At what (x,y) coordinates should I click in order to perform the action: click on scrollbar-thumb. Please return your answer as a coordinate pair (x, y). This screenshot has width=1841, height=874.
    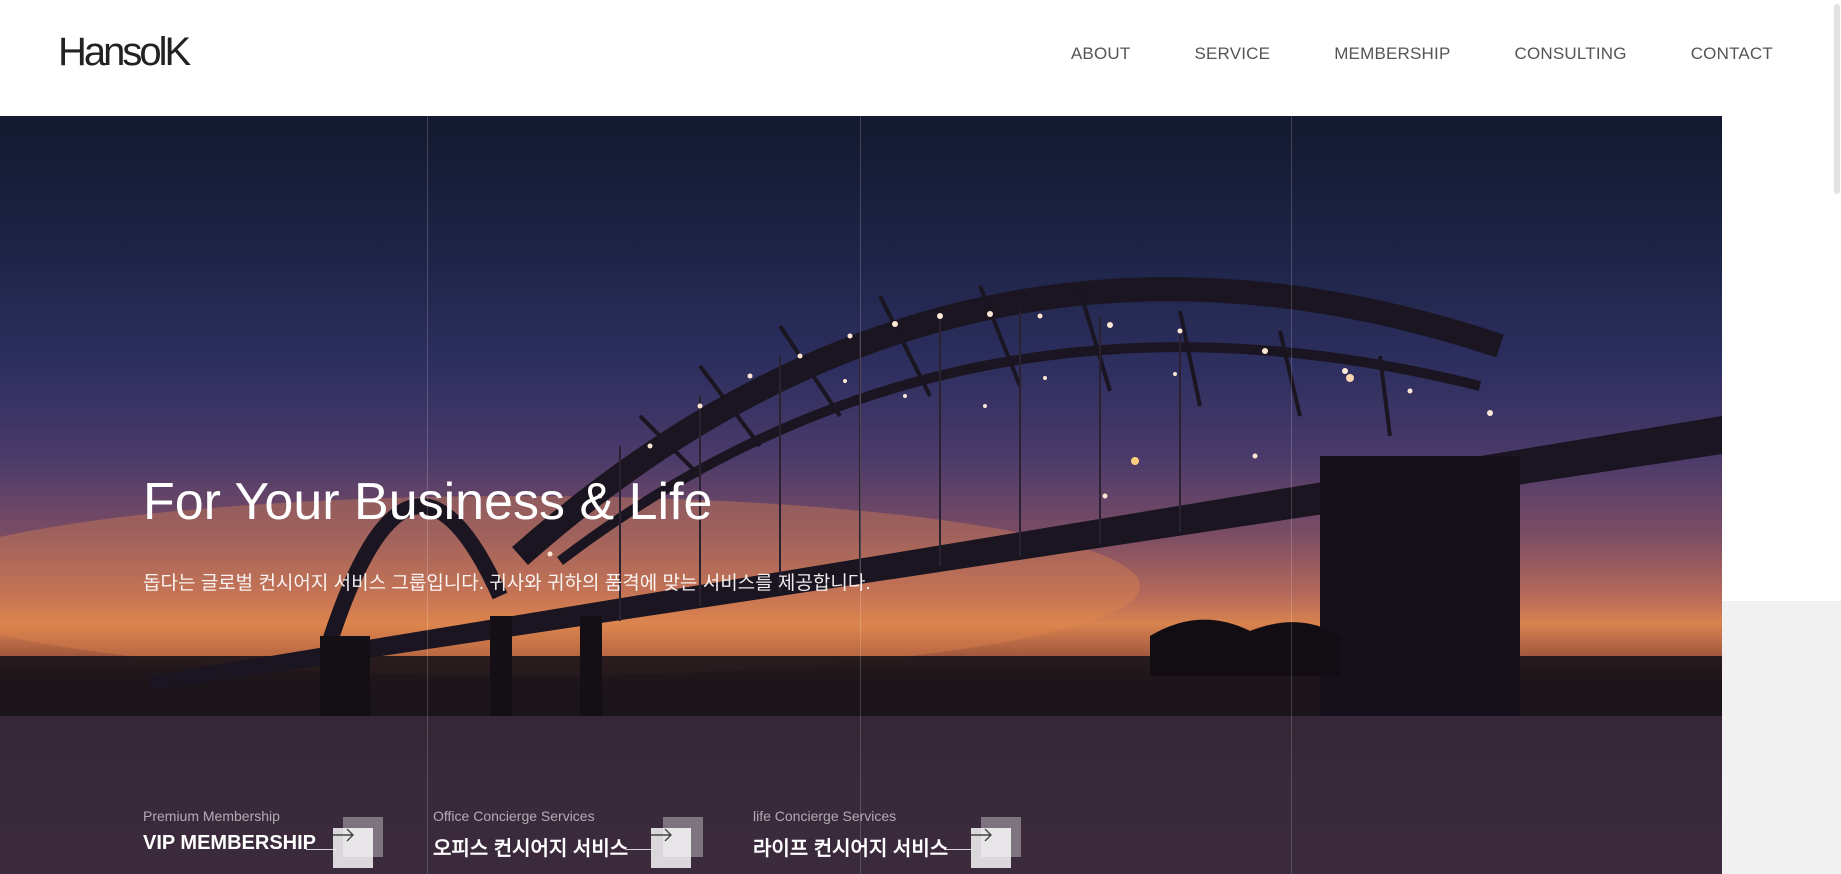
    Looking at the image, I should click on (1837, 99).